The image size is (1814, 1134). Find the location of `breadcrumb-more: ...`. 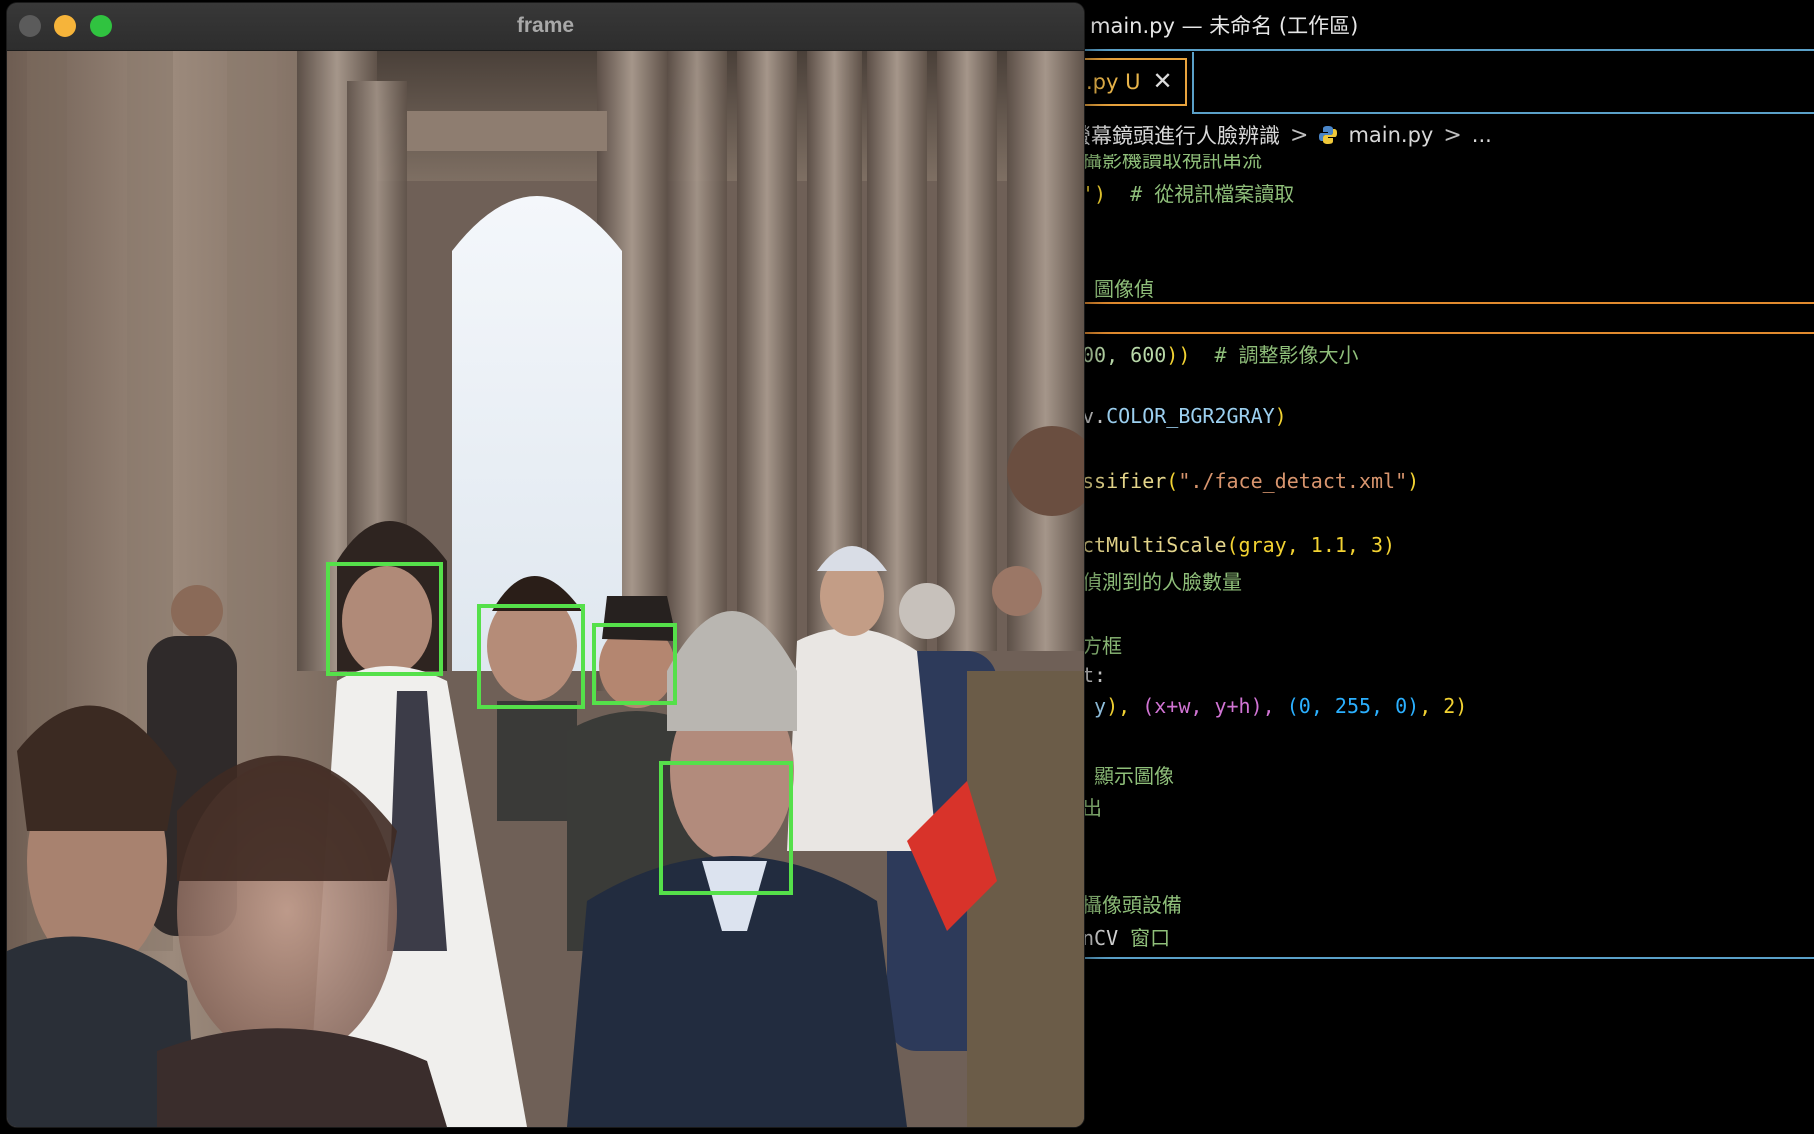

breadcrumb-more: ... is located at coordinates (1482, 135).